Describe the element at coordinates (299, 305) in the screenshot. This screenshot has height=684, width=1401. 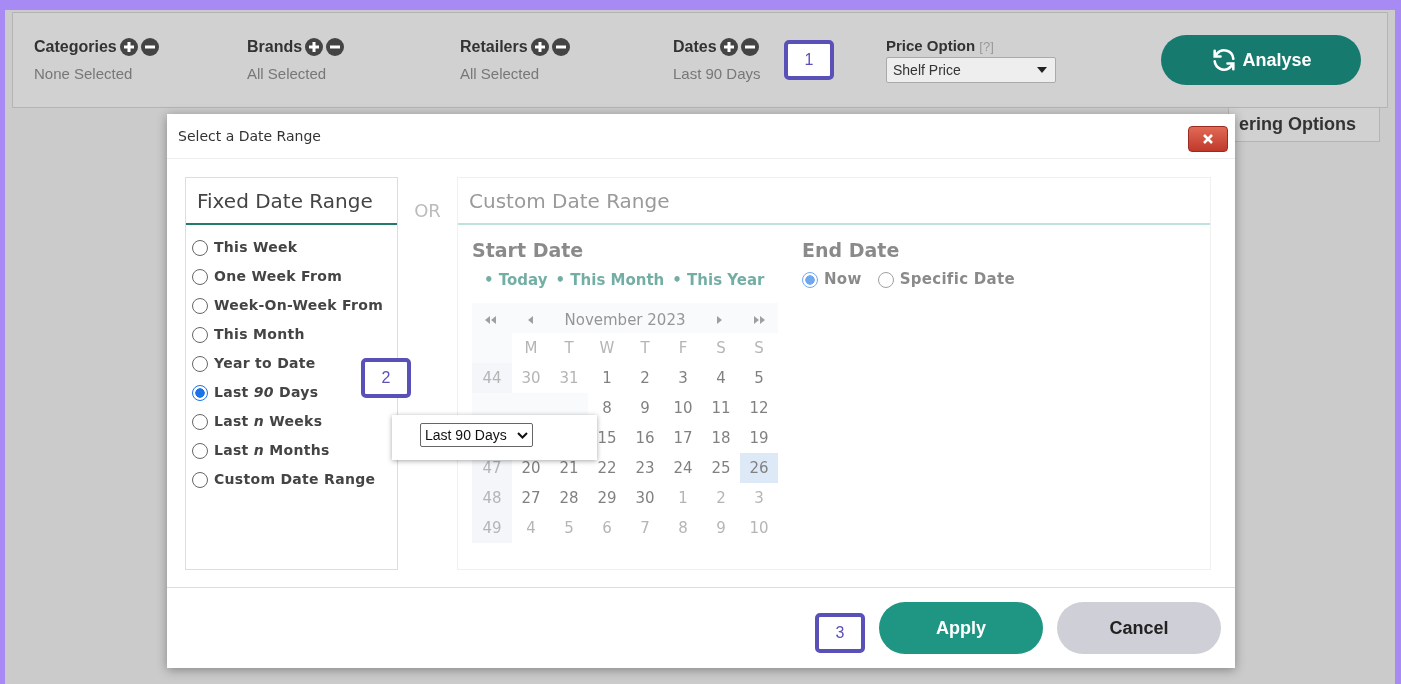
I see `option-label: Week-On-Week From` at that location.